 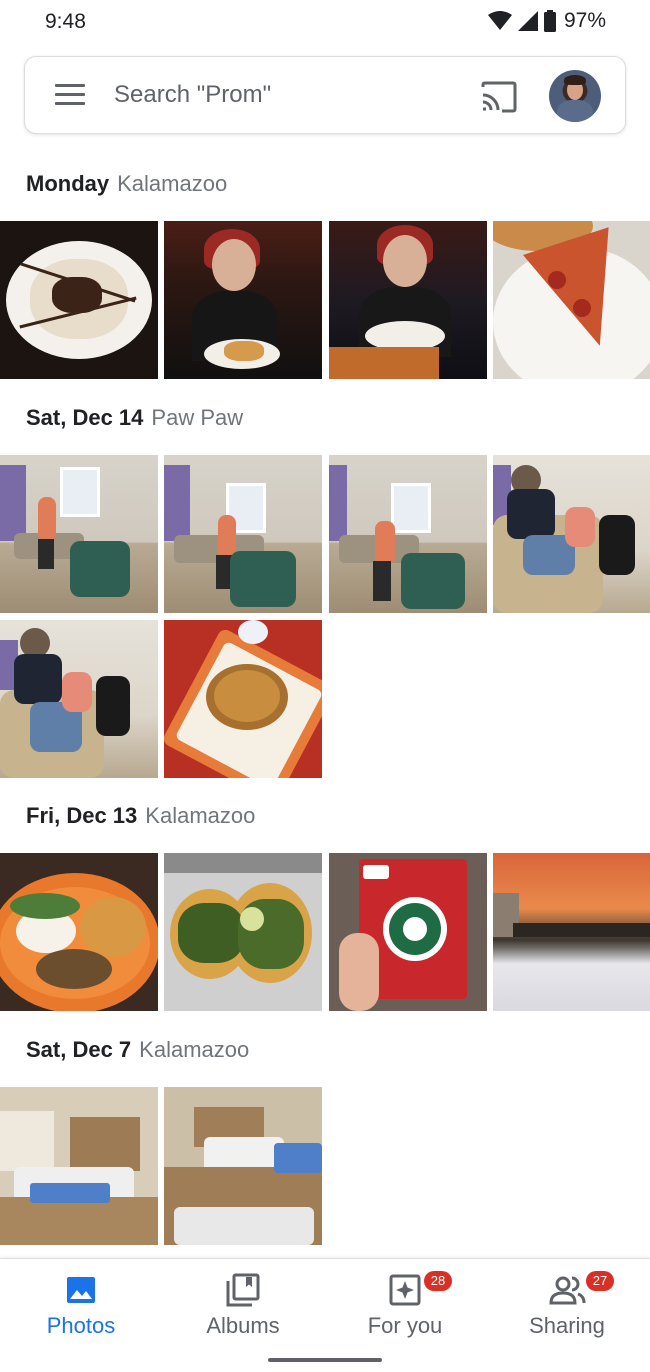 What do you see at coordinates (527, 21) in the screenshot?
I see `cell-signal-icon` at bounding box center [527, 21].